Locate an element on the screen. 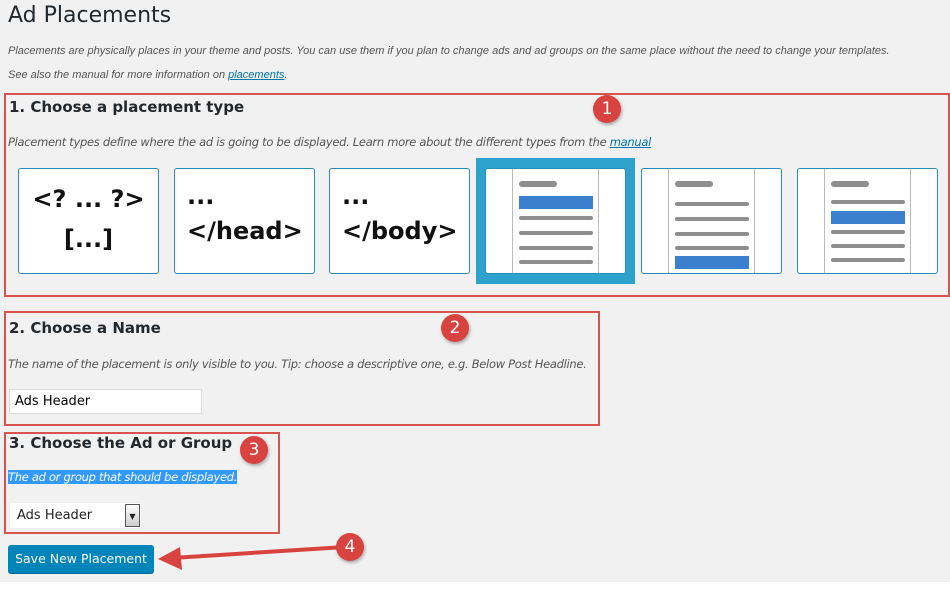 The image size is (950, 611). chevron-down-icon: ▼ is located at coordinates (132, 515).